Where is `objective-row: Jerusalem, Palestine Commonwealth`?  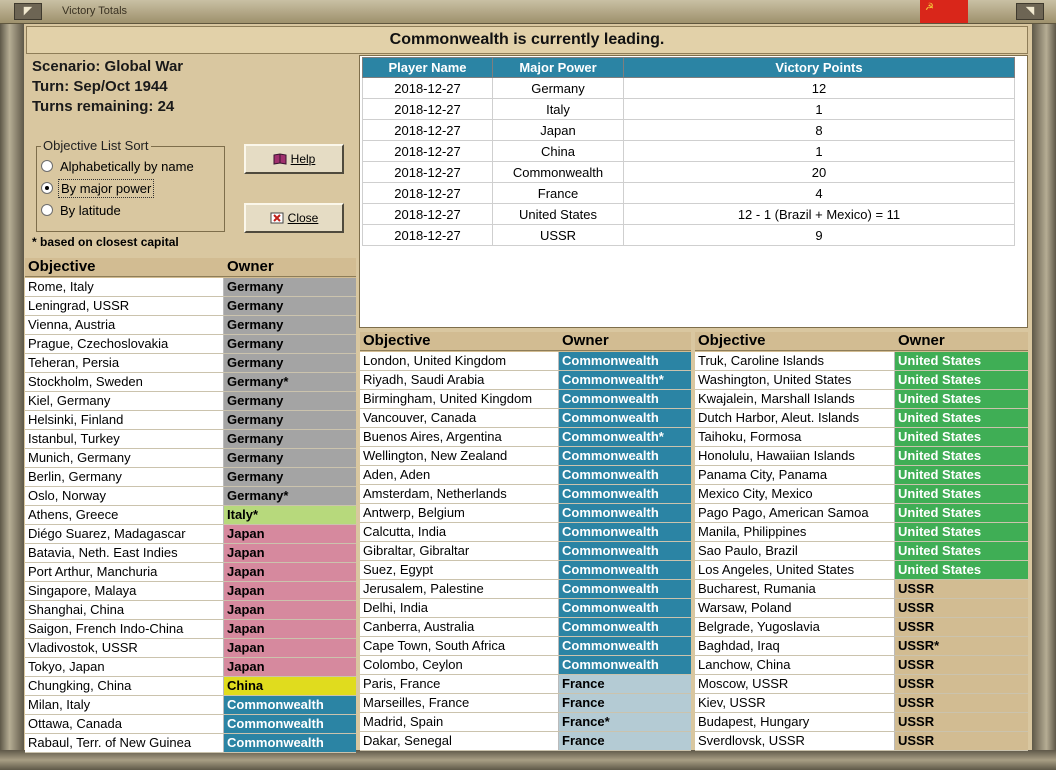
objective-row: Jerusalem, Palestine Commonwealth is located at coordinates (525, 589).